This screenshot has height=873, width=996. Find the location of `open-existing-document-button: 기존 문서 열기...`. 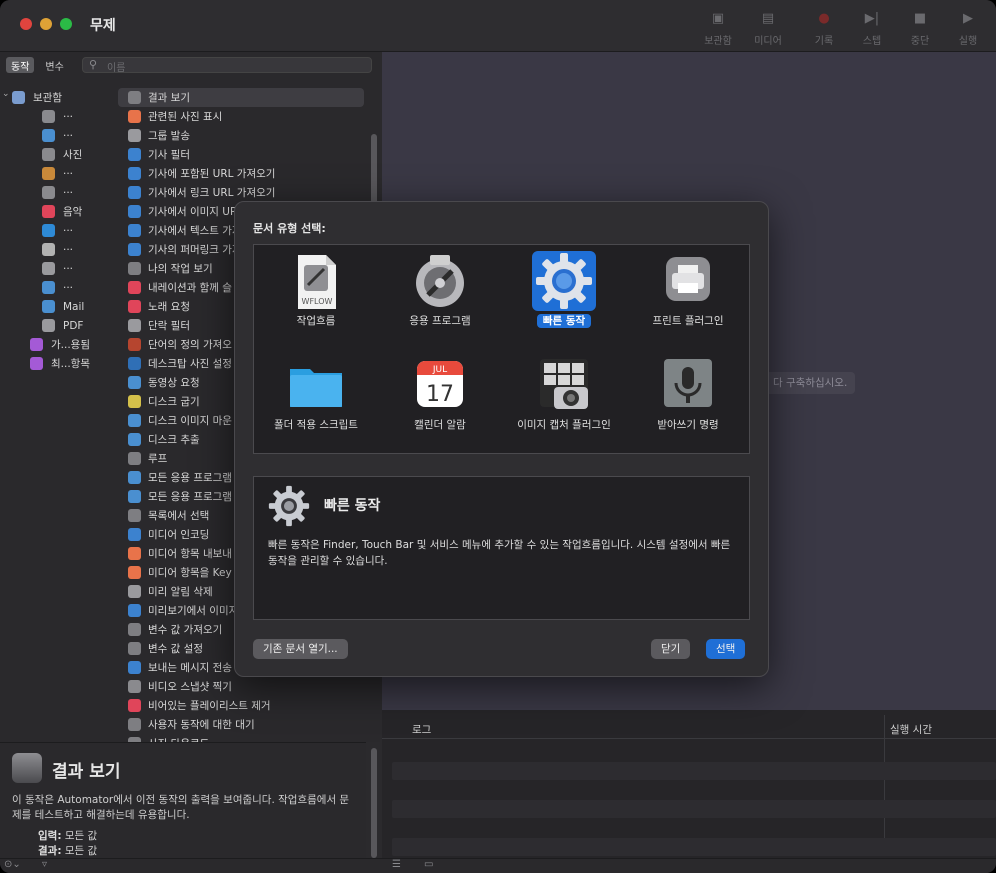

open-existing-document-button: 기존 문서 열기... is located at coordinates (300, 649).